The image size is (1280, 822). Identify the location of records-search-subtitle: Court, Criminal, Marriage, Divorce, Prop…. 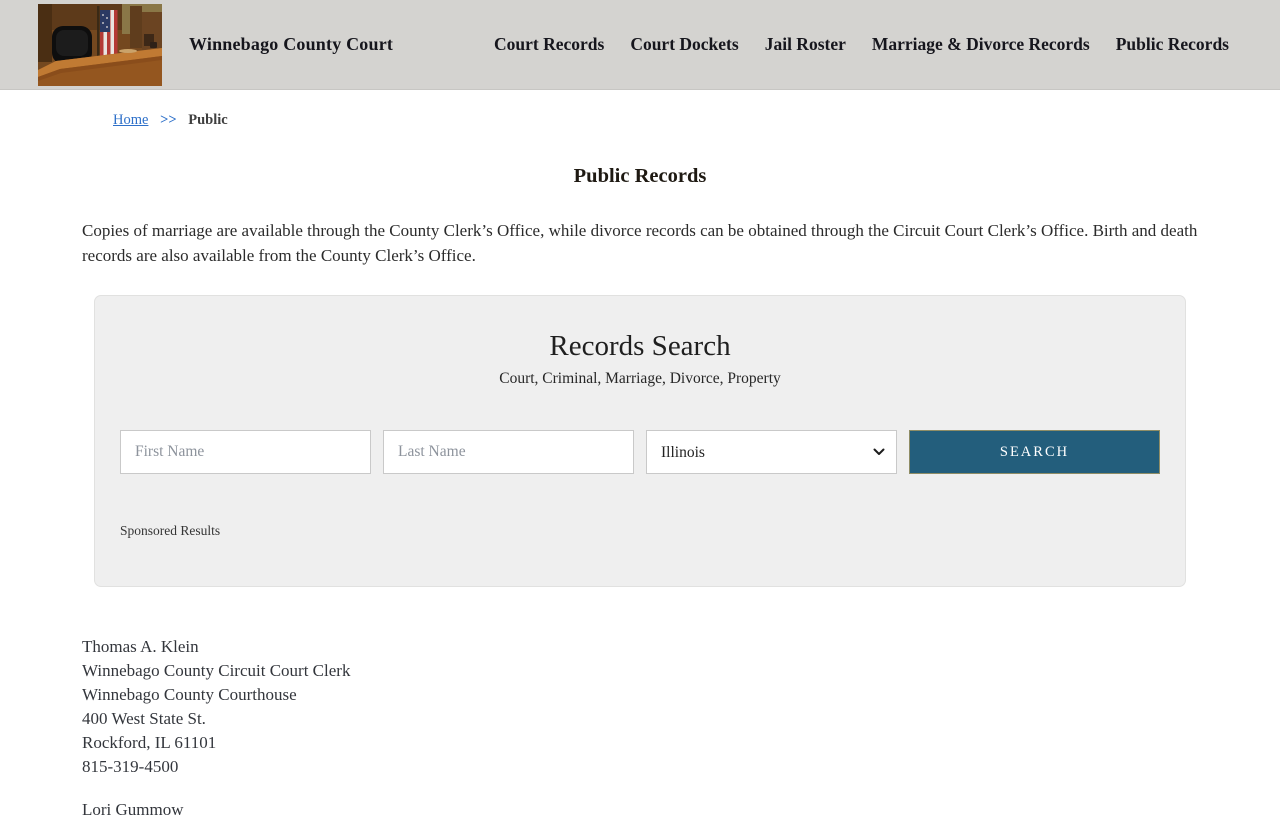
(640, 378).